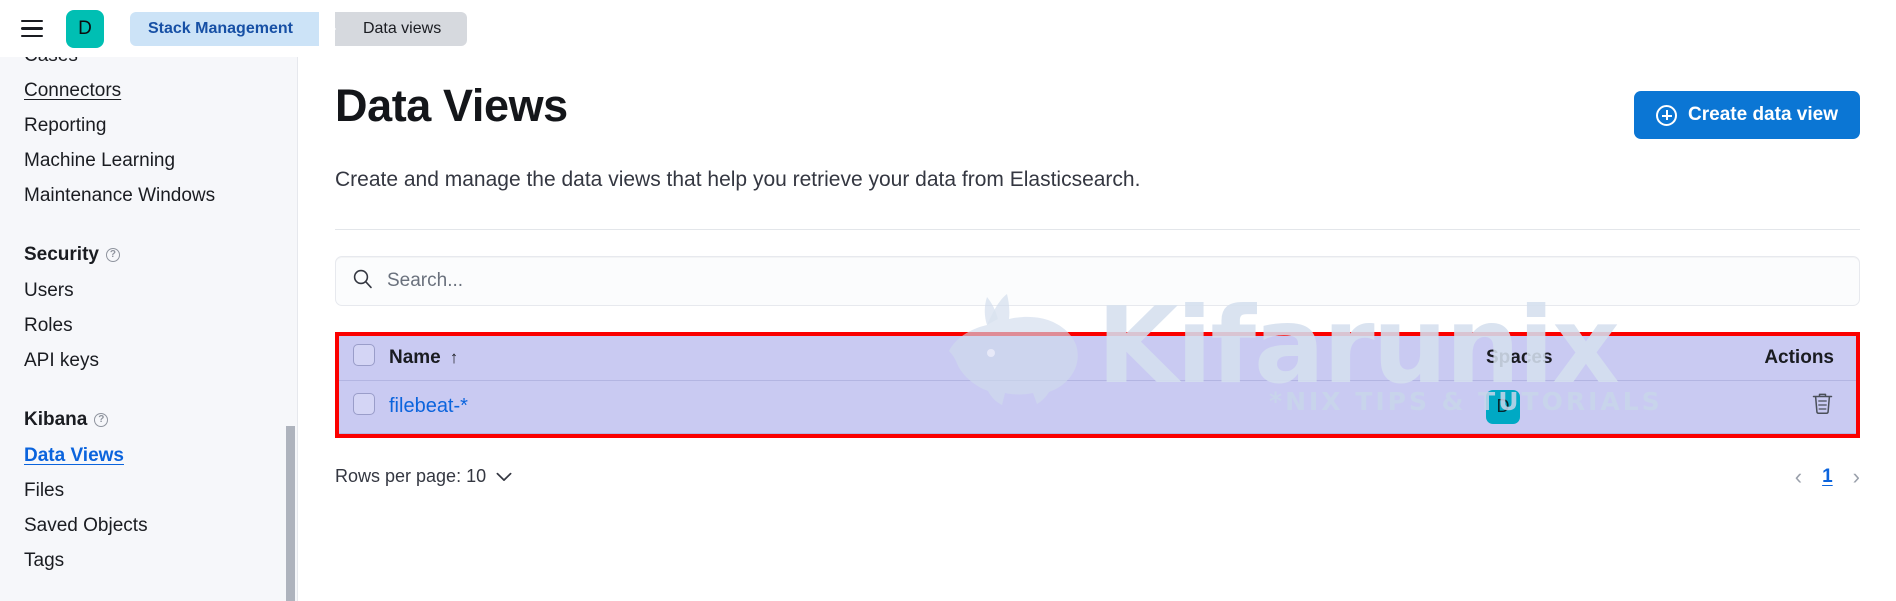 This screenshot has height=601, width=1896. What do you see at coordinates (411, 476) in the screenshot?
I see `rows-per-page-label: Rows per page: 10` at bounding box center [411, 476].